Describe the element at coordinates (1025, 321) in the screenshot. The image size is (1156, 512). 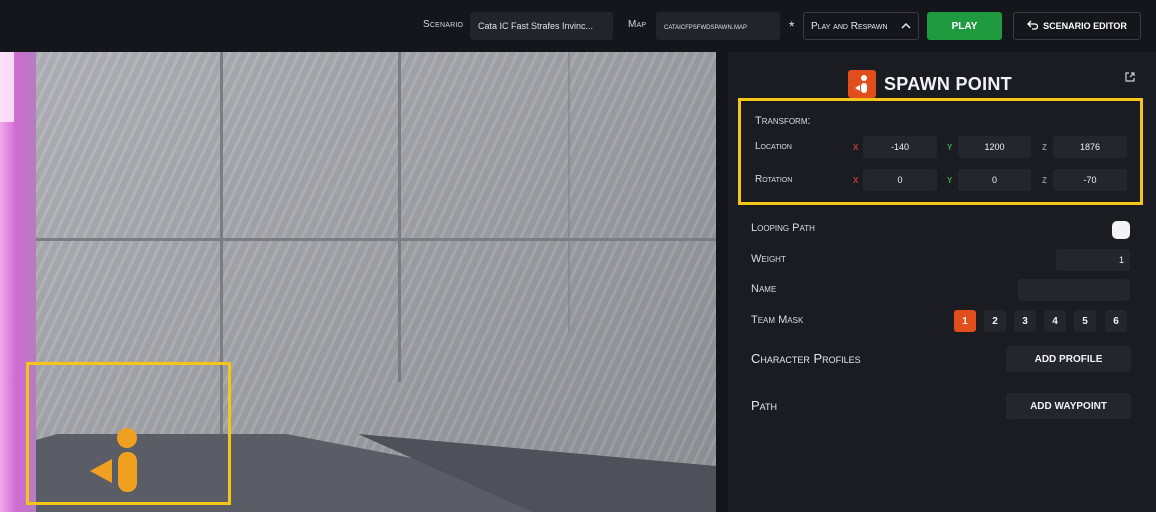
I see `team-mask-chip-3: 3` at that location.